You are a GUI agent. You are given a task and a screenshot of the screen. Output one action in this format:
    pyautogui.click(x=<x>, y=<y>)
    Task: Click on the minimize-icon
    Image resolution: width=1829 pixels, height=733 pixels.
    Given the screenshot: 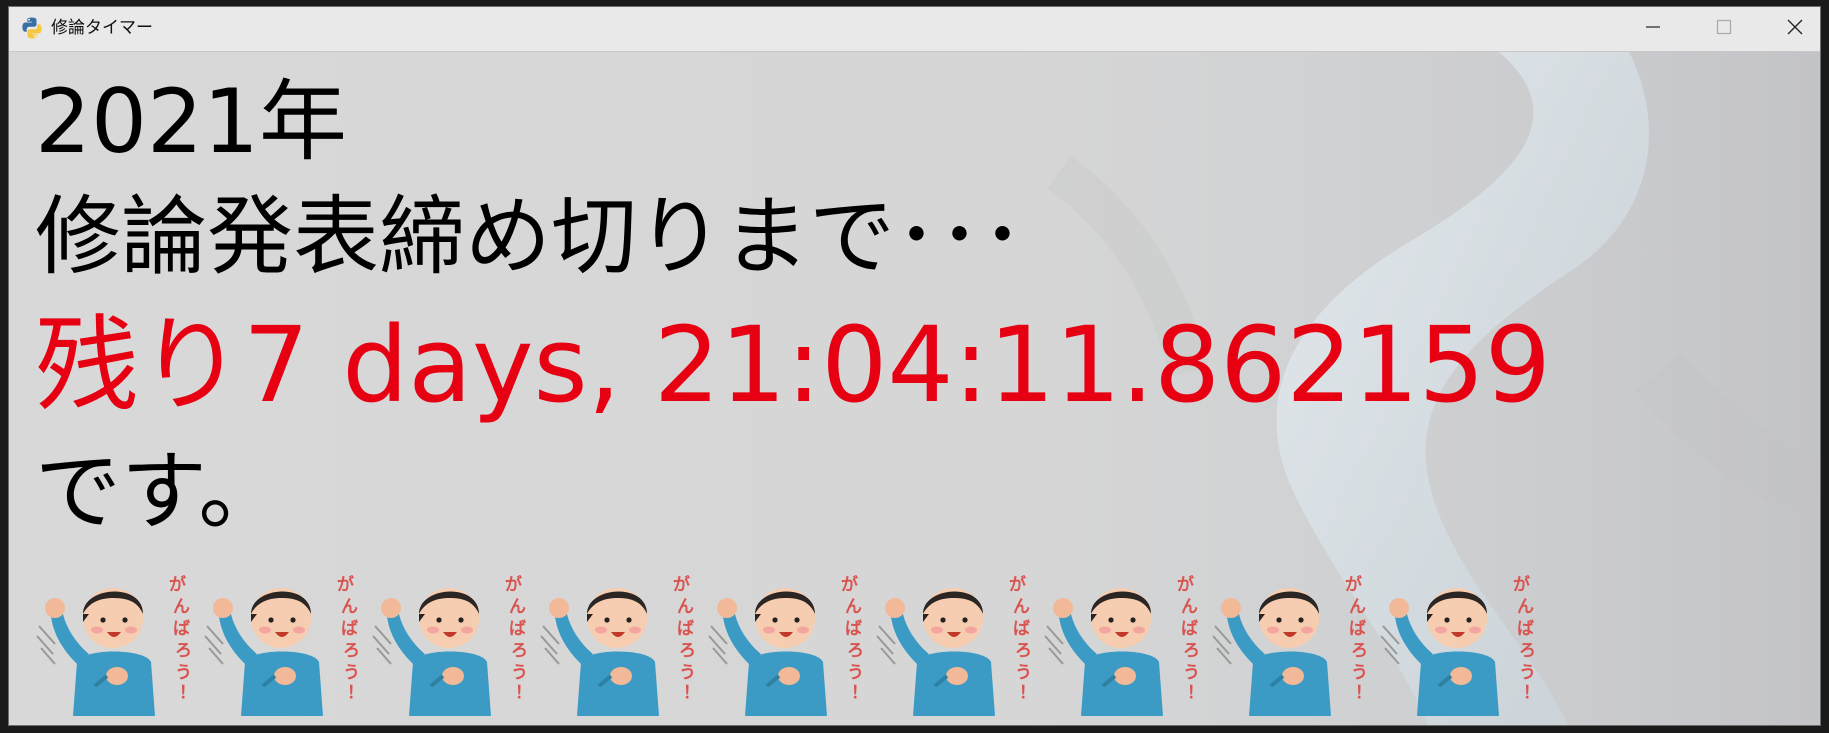 What is the action you would take?
    pyautogui.click(x=1653, y=29)
    